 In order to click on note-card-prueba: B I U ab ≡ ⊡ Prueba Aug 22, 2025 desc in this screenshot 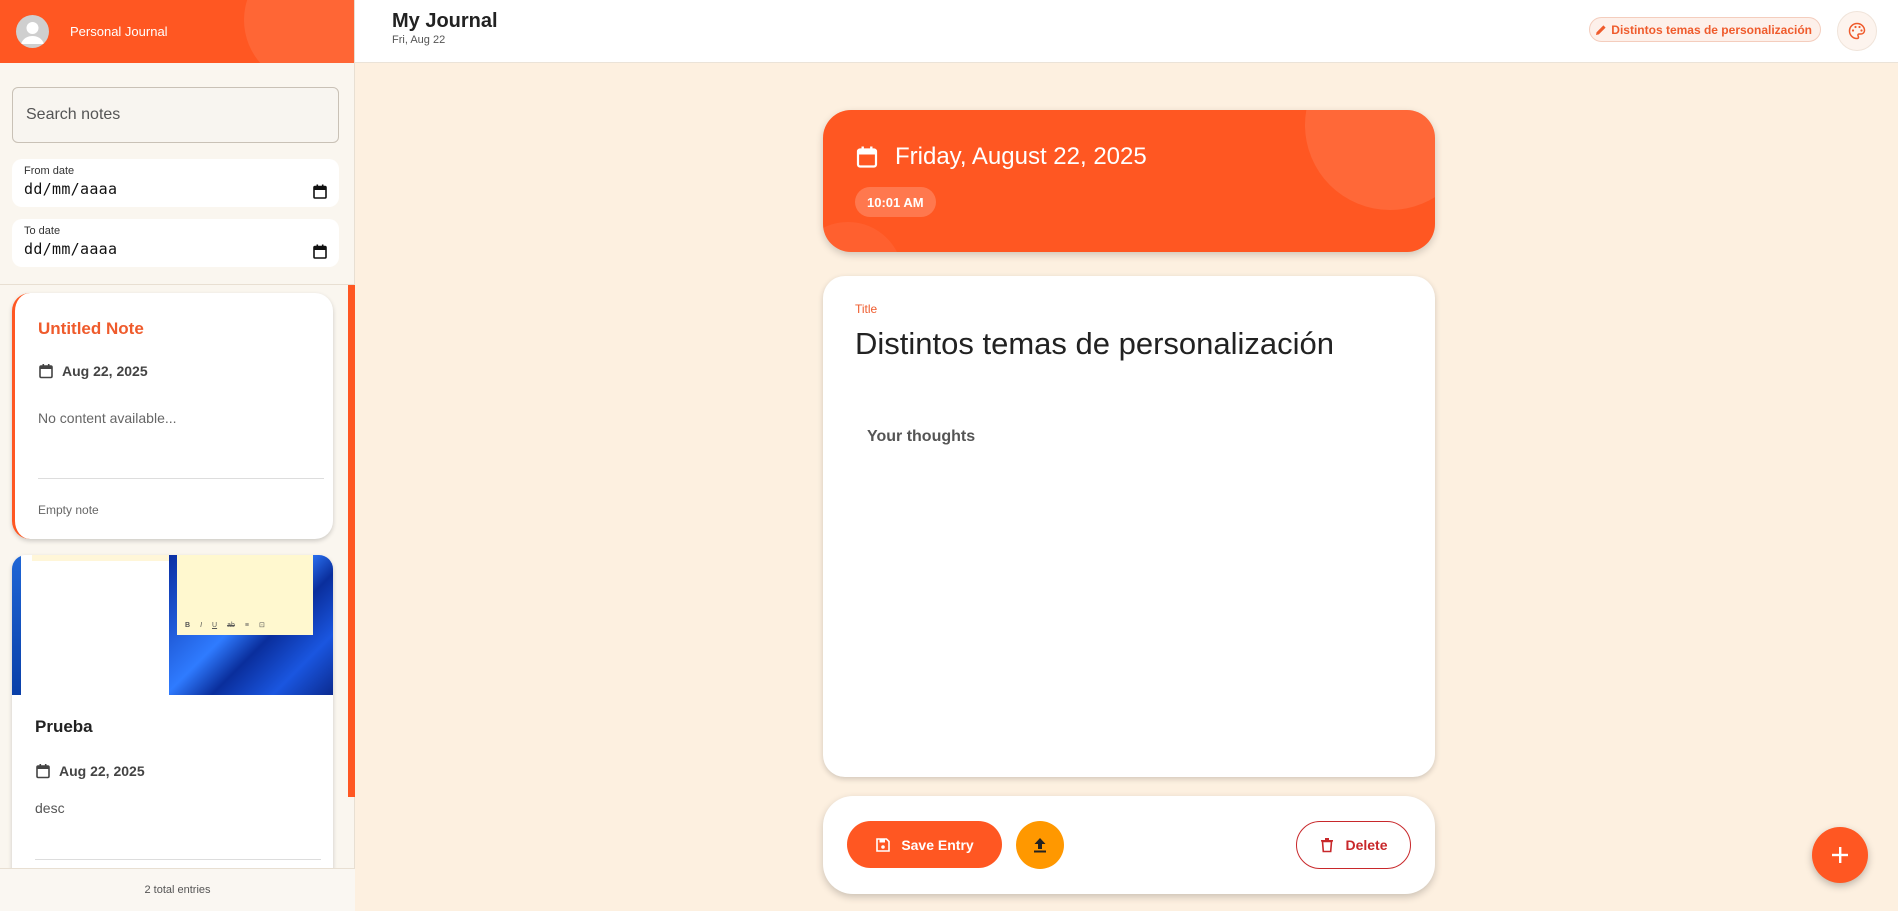, I will do `click(172, 712)`.